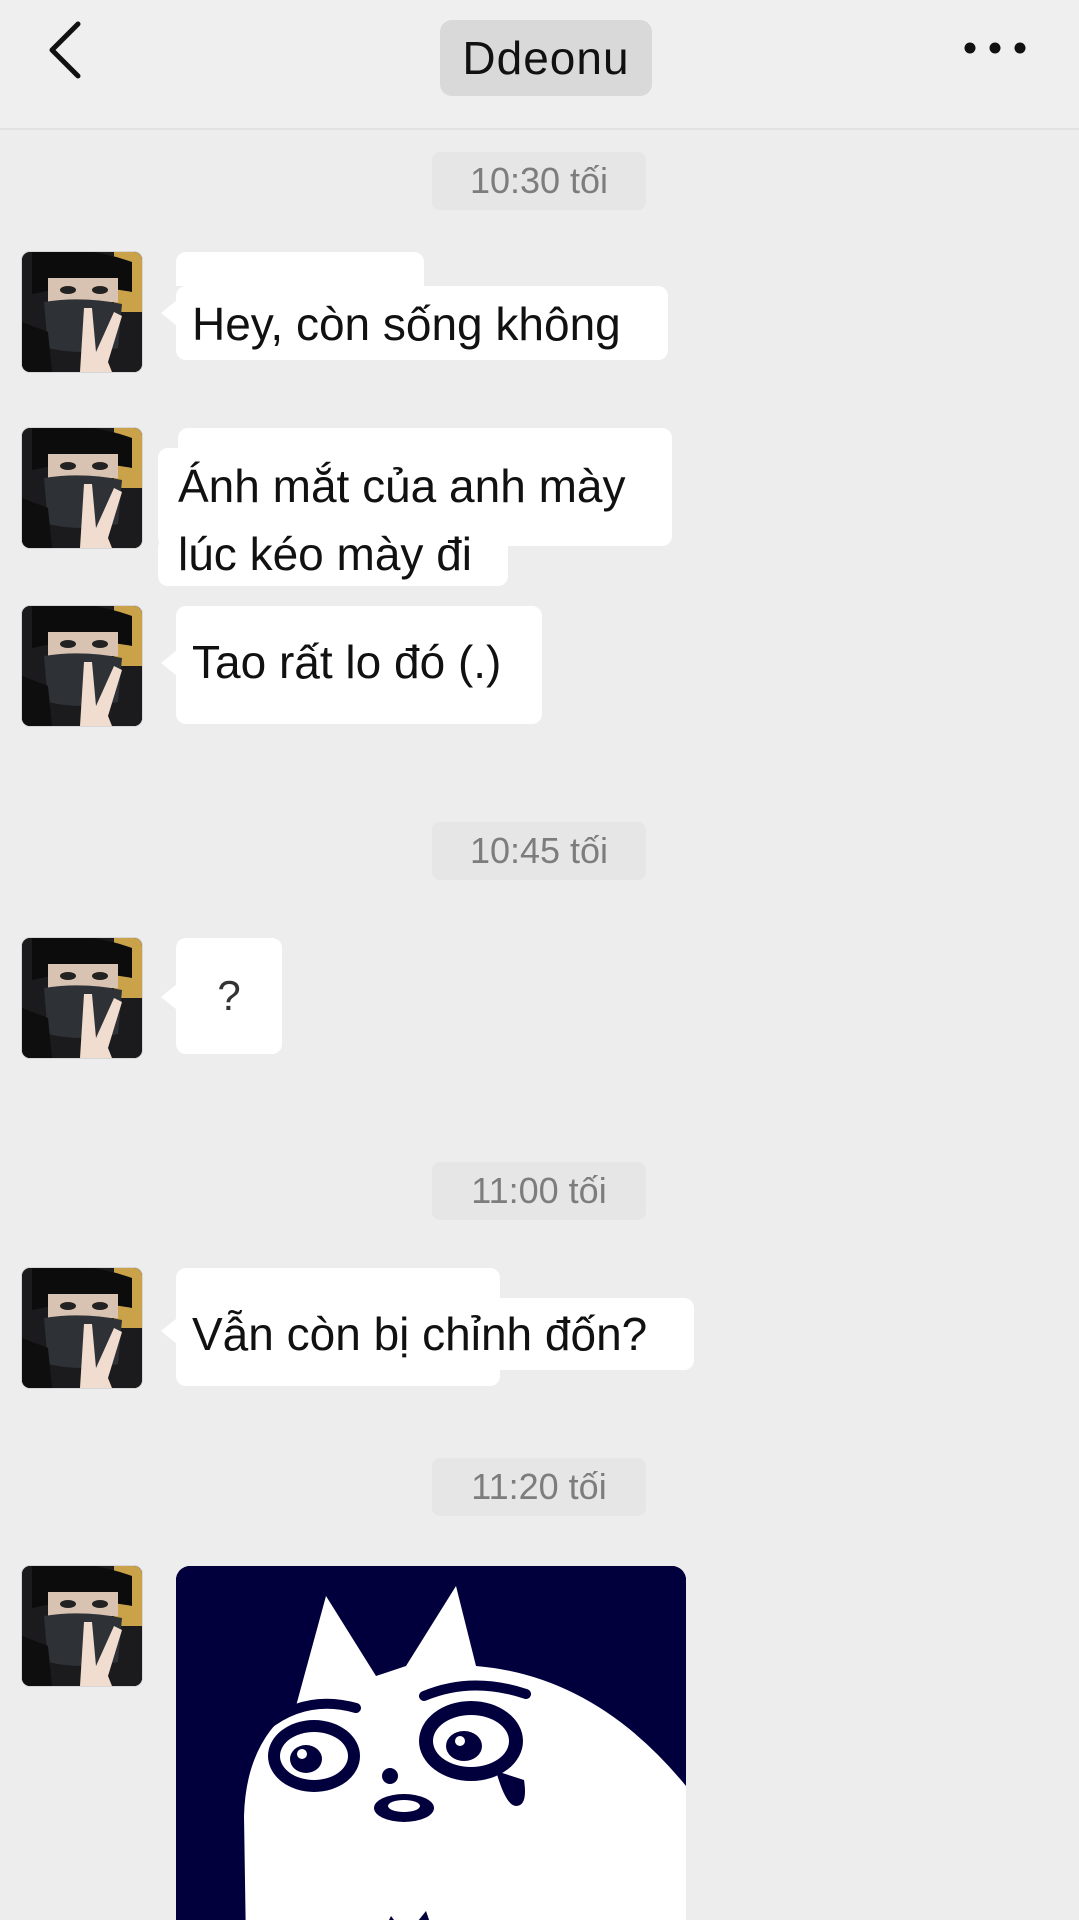 The width and height of the screenshot is (1079, 1920). What do you see at coordinates (406, 324) in the screenshot?
I see `message-text: Hey, còn sống không` at bounding box center [406, 324].